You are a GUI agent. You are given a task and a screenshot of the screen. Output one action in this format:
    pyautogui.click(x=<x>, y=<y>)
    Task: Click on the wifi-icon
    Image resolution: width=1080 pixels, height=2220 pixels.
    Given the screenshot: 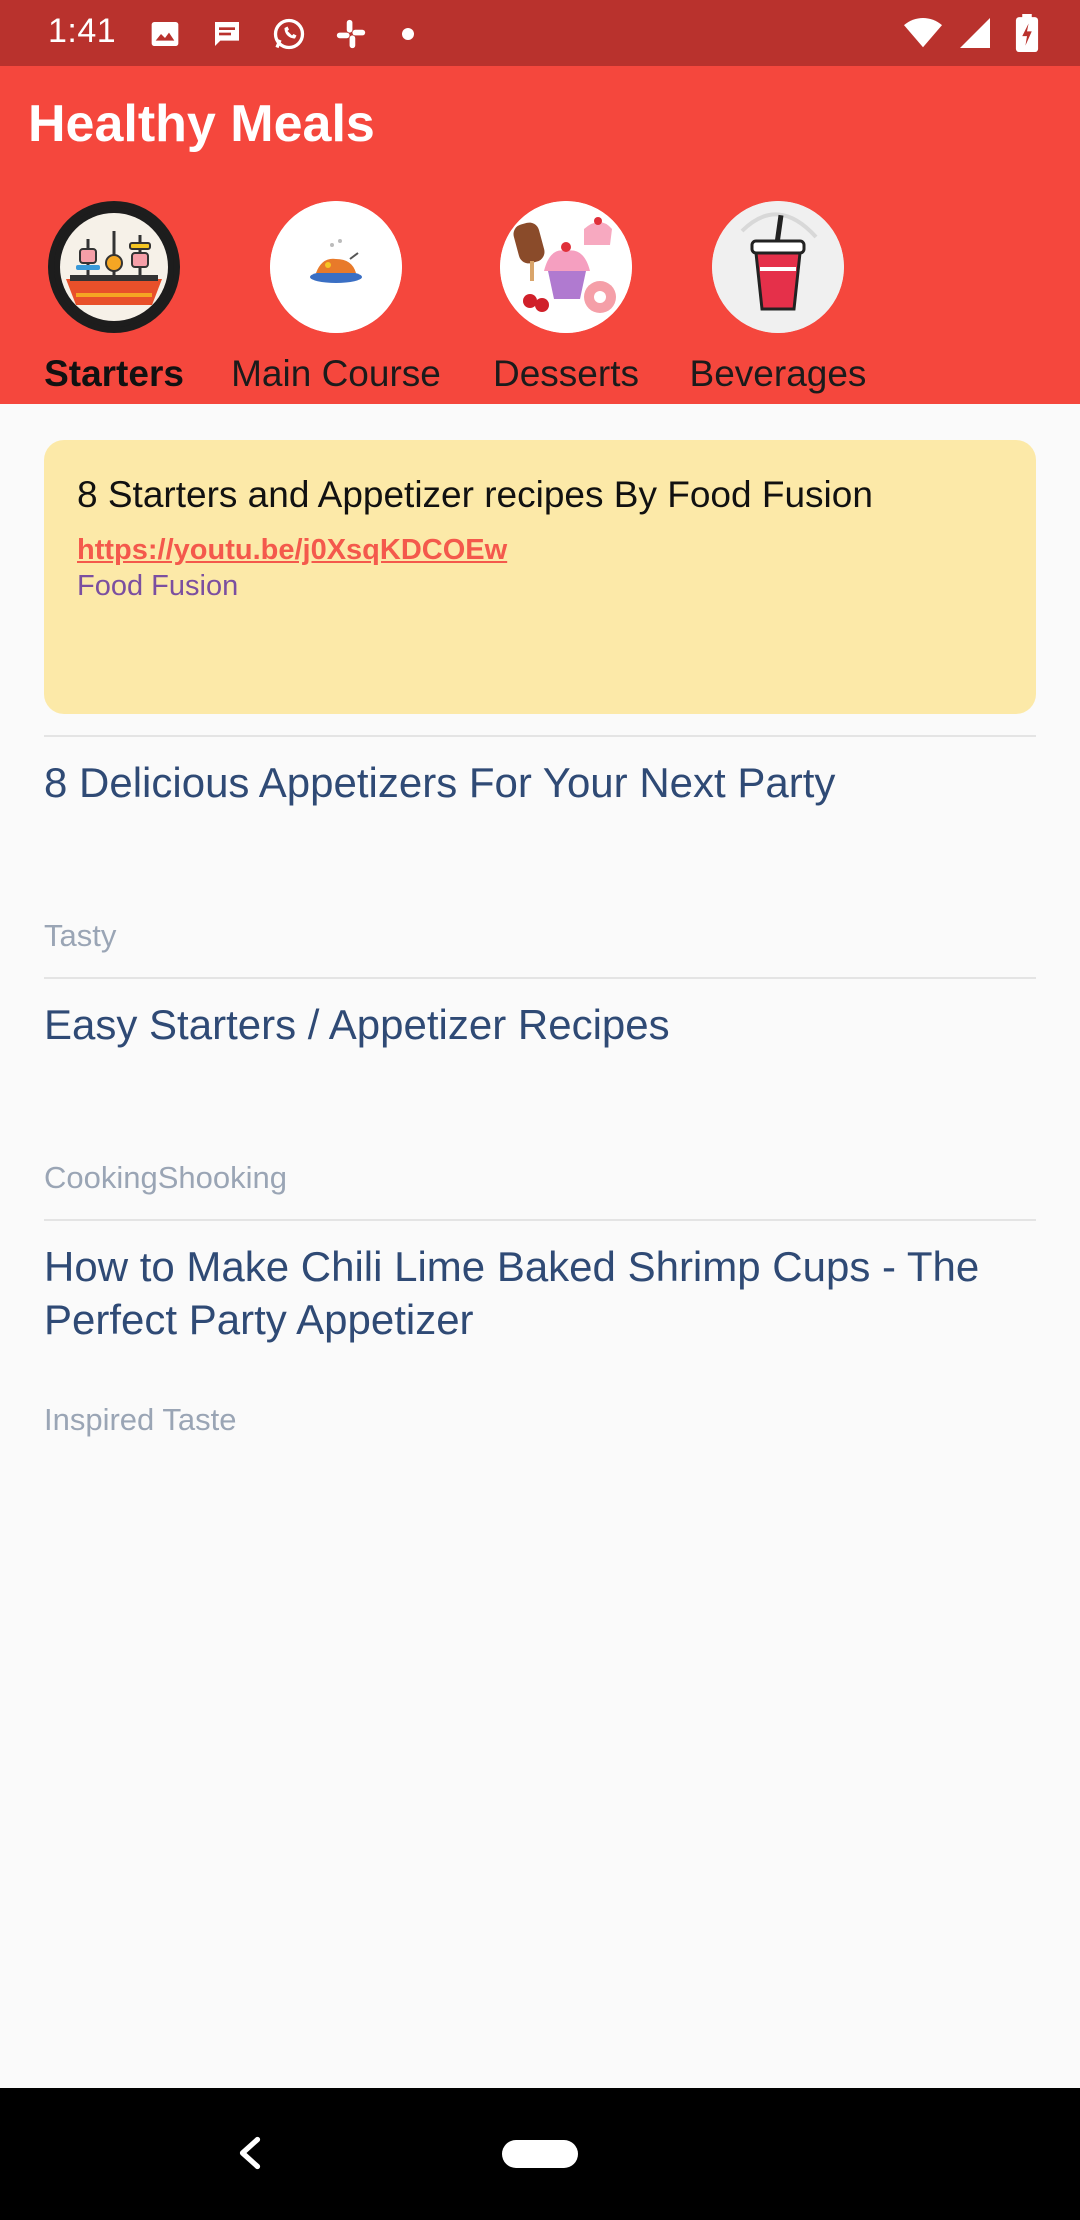 What is the action you would take?
    pyautogui.click(x=923, y=33)
    